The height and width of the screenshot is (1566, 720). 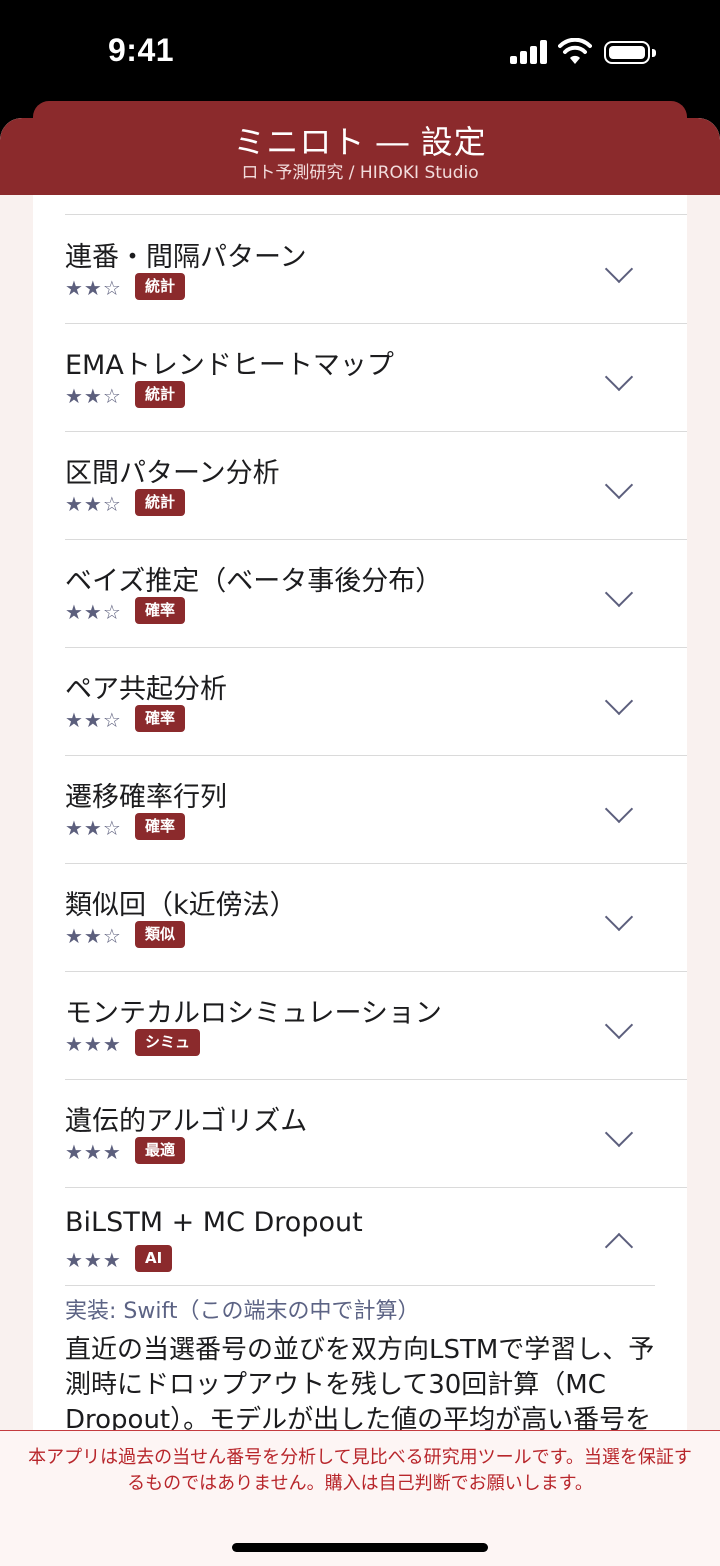 I want to click on item-title: 遷移確率行列, so click(x=146, y=797).